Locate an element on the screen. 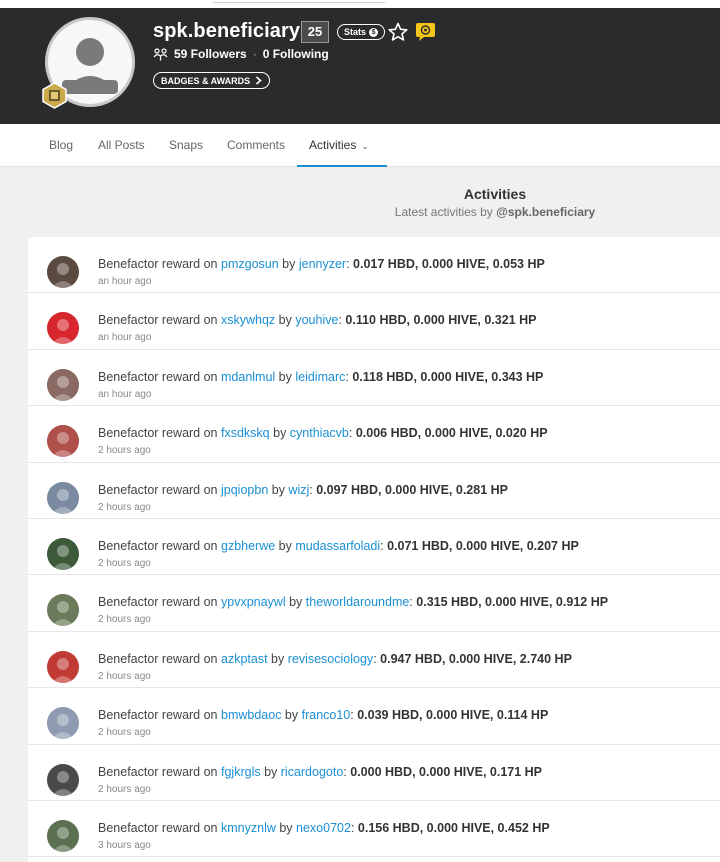  post-link: gzbherwe is located at coordinates (248, 546).